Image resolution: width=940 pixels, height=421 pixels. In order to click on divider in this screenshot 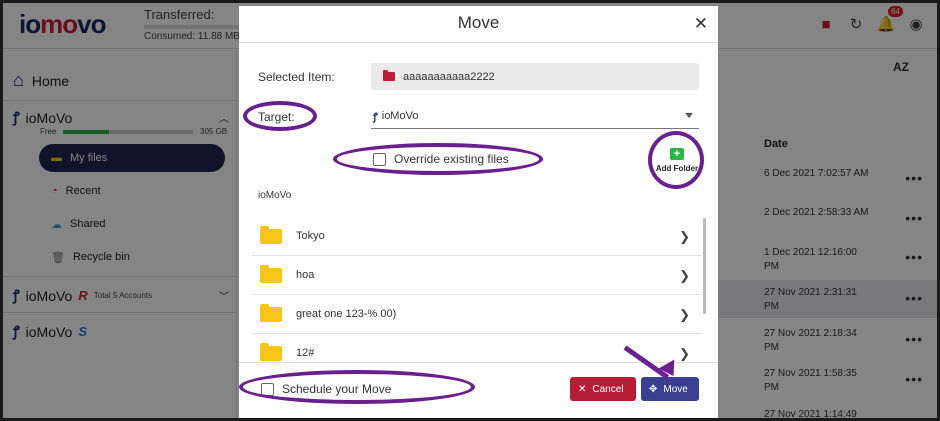, I will do `click(478, 42)`.